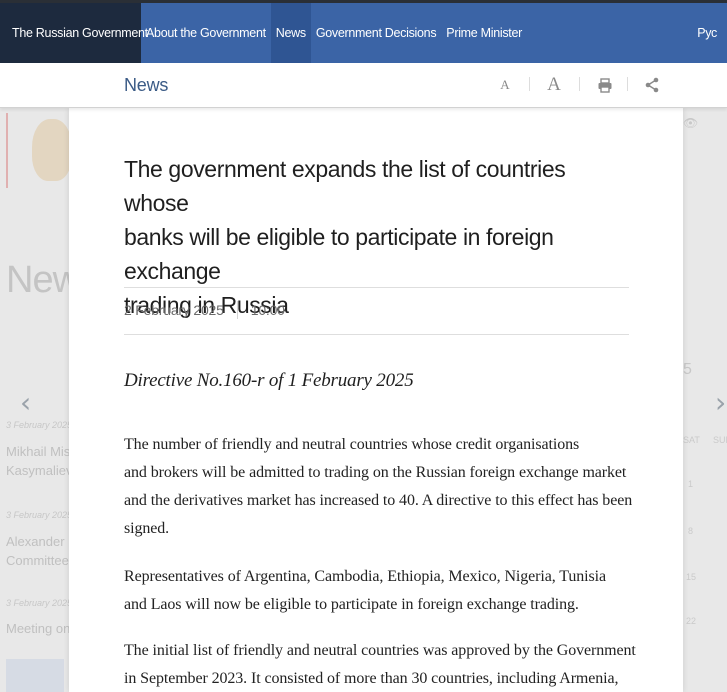 The height and width of the screenshot is (692, 727). Describe the element at coordinates (174, 310) in the screenshot. I see `article-date: 2 February 2025` at that location.